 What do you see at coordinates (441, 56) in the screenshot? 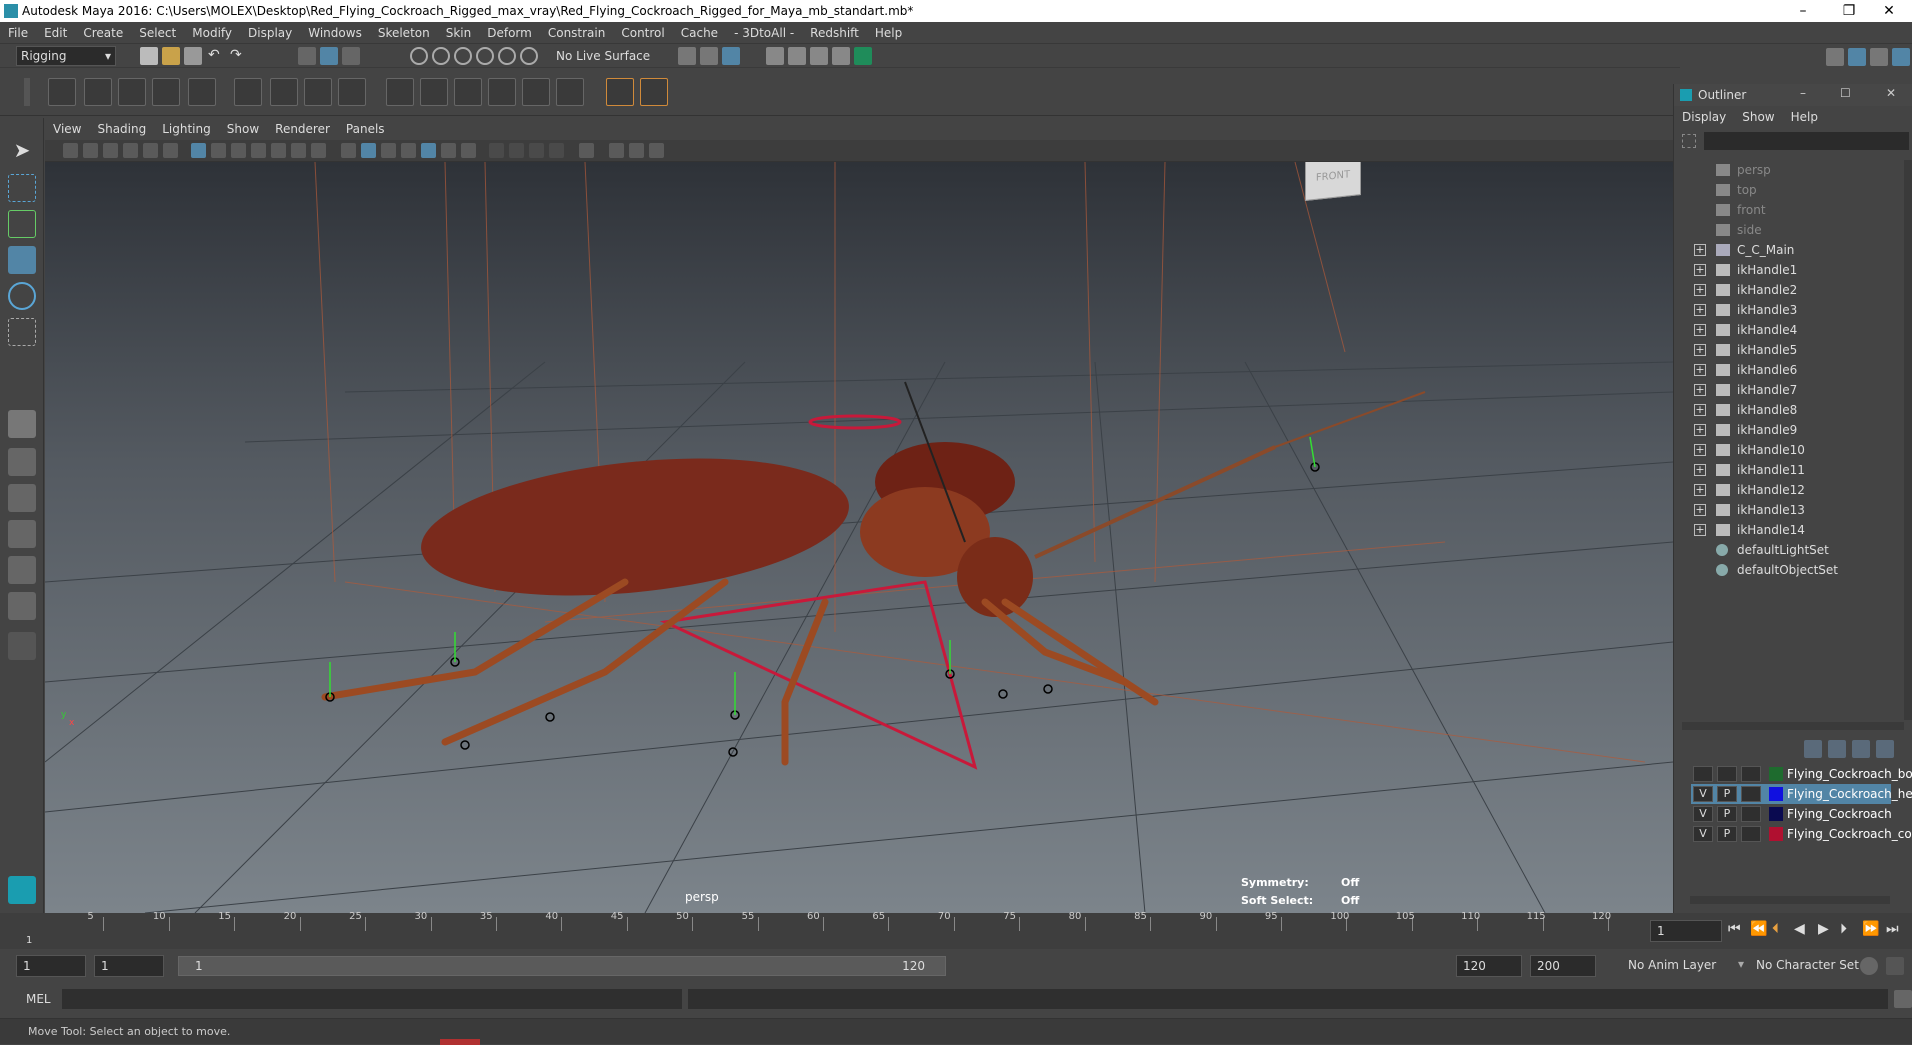
I see `snap-curve-icon` at bounding box center [441, 56].